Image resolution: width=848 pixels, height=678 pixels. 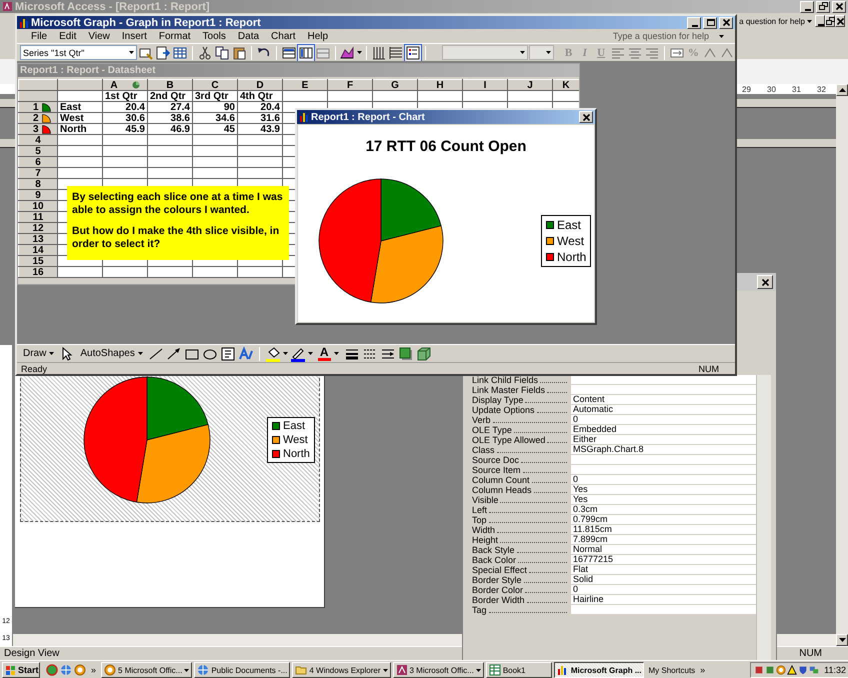 I want to click on row-header: 10, so click(x=38, y=206).